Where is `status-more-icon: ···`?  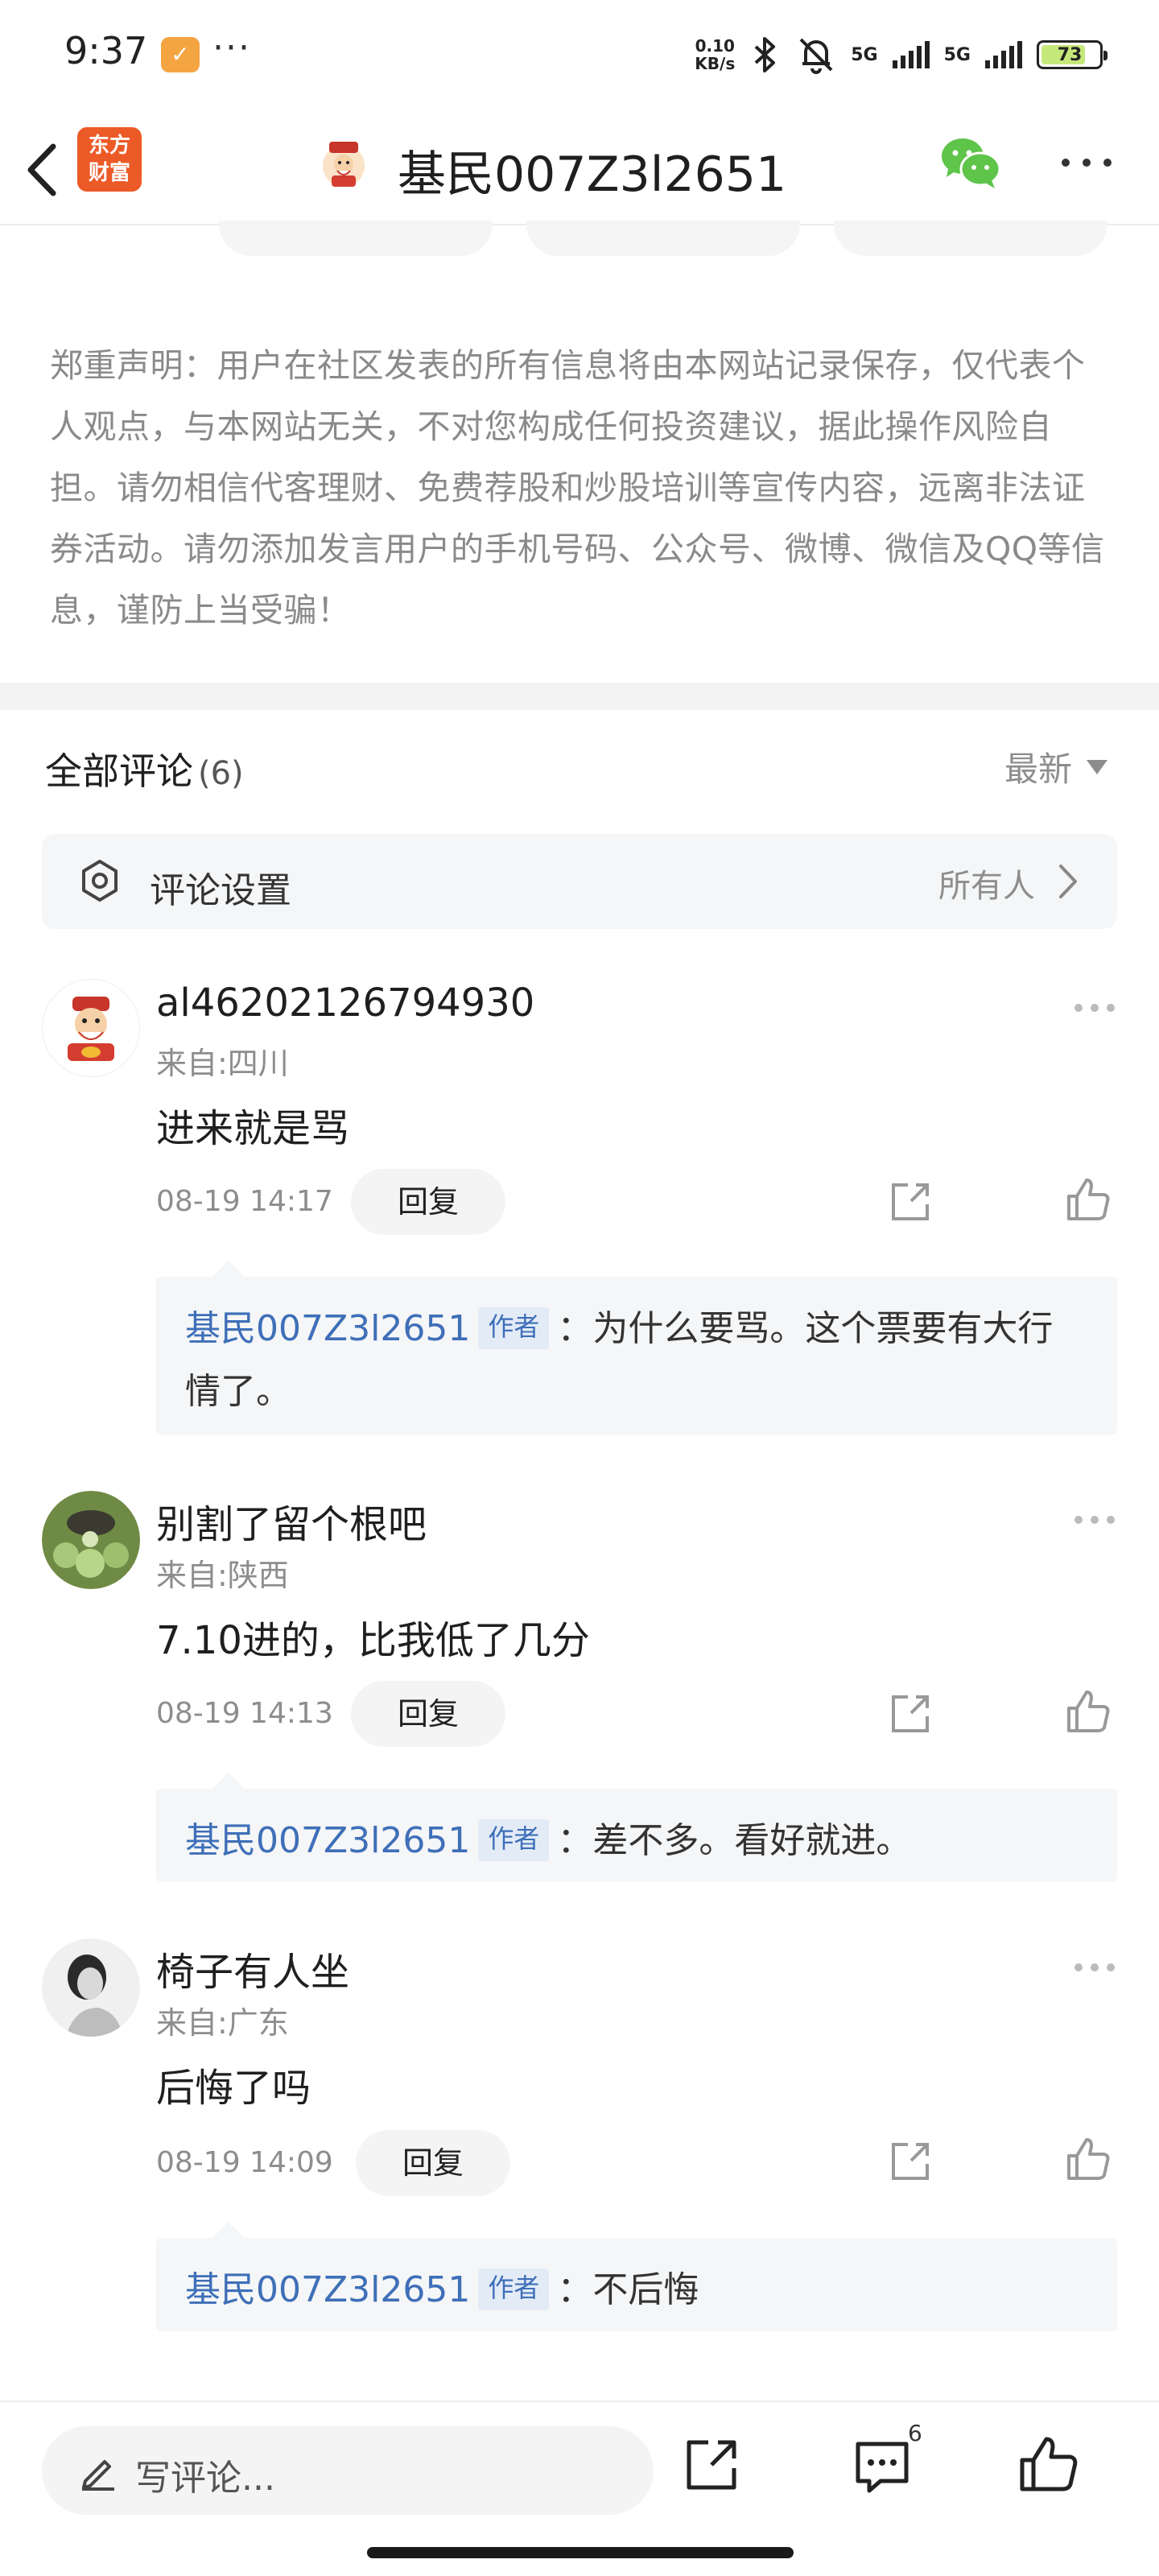 status-more-icon: ··· is located at coordinates (231, 47).